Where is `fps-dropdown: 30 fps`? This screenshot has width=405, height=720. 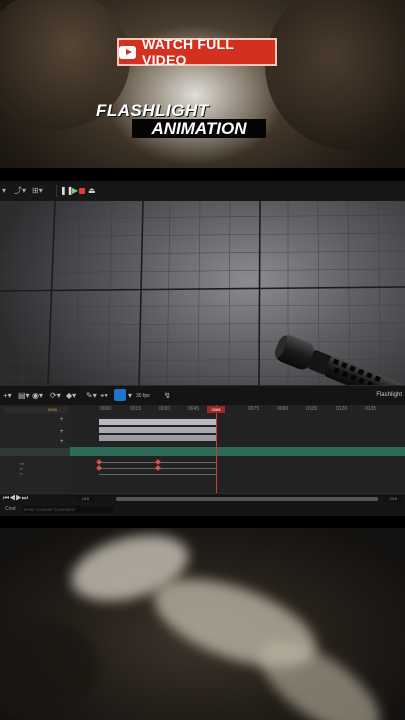 fps-dropdown: 30 fps is located at coordinates (143, 396).